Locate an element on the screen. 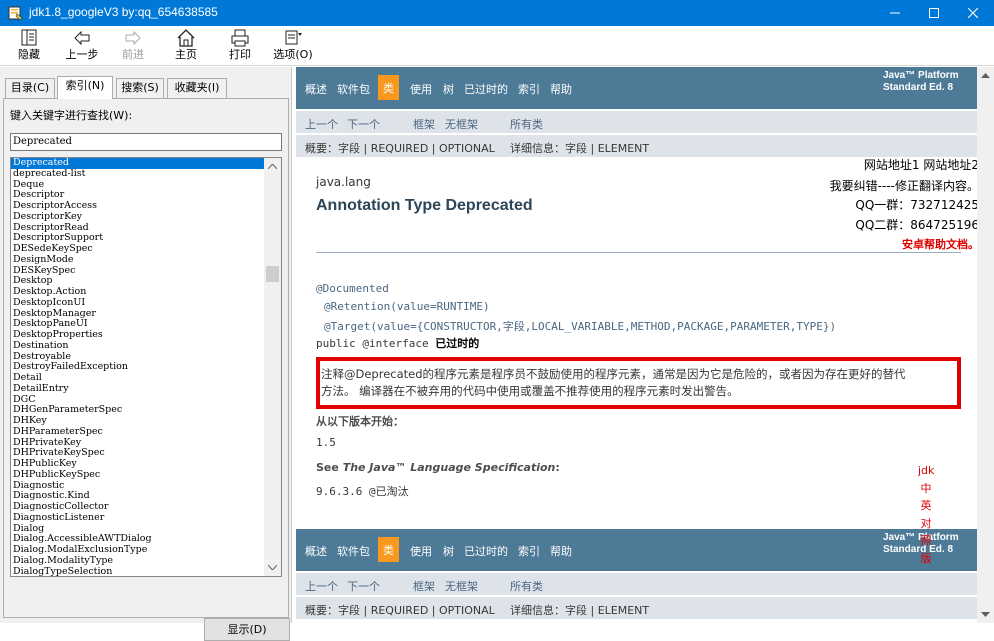 This screenshot has height=641, width=994. site-links: 网站地址1 网站地址2 is located at coordinates (921, 164).